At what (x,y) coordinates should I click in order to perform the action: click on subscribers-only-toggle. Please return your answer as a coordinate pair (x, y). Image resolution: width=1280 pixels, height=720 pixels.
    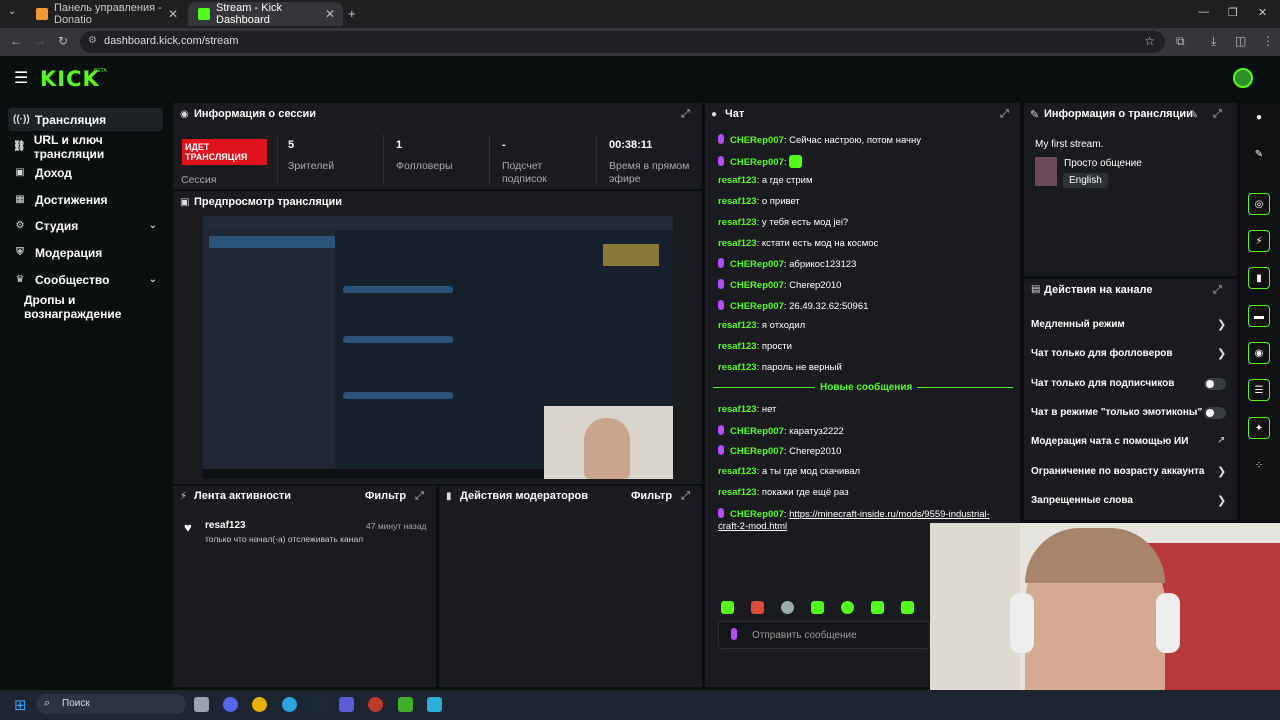
    Looking at the image, I should click on (1215, 384).